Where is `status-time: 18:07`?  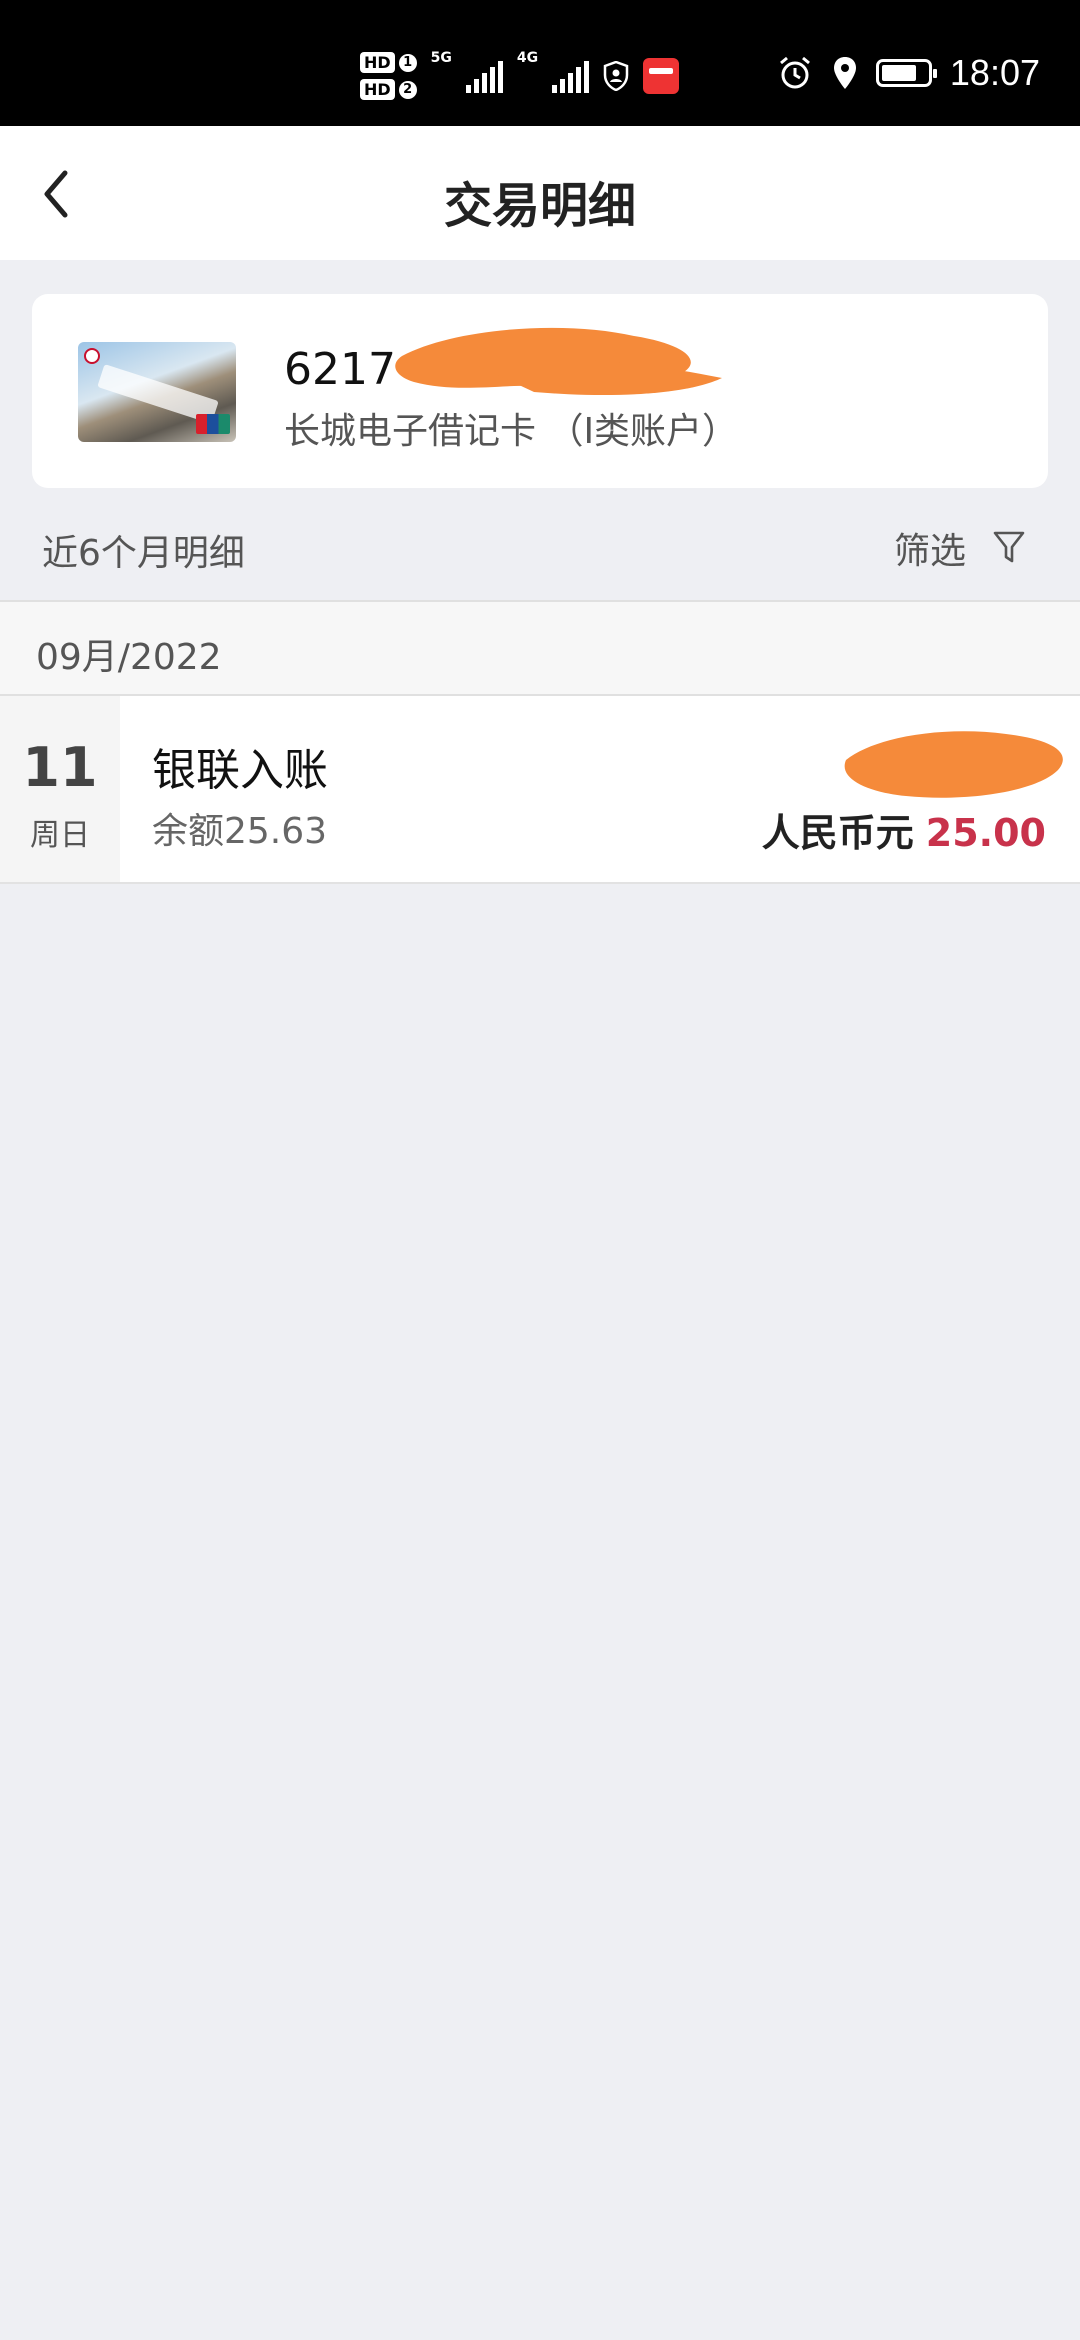 status-time: 18:07 is located at coordinates (994, 72).